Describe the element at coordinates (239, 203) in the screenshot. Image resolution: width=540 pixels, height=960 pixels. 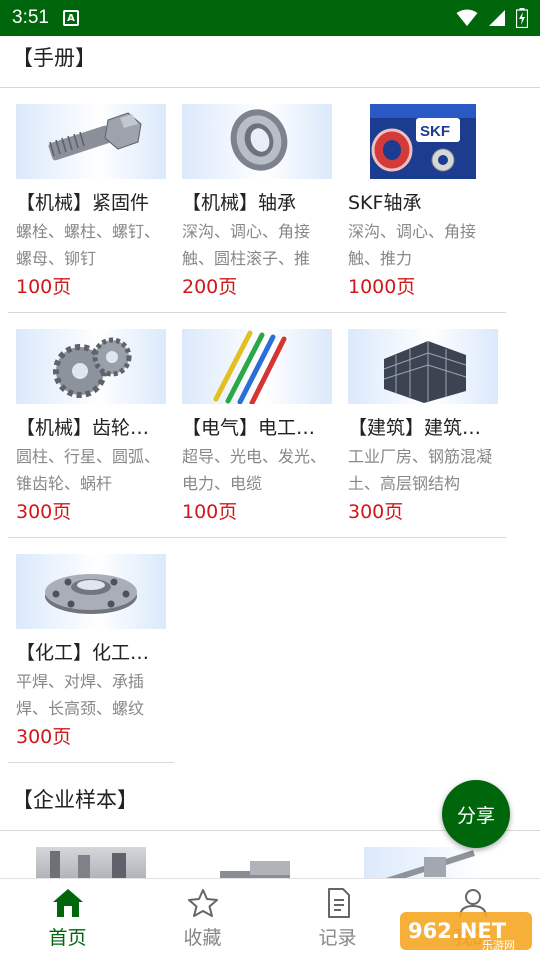
I see `card-title: 【机械】轴承` at that location.